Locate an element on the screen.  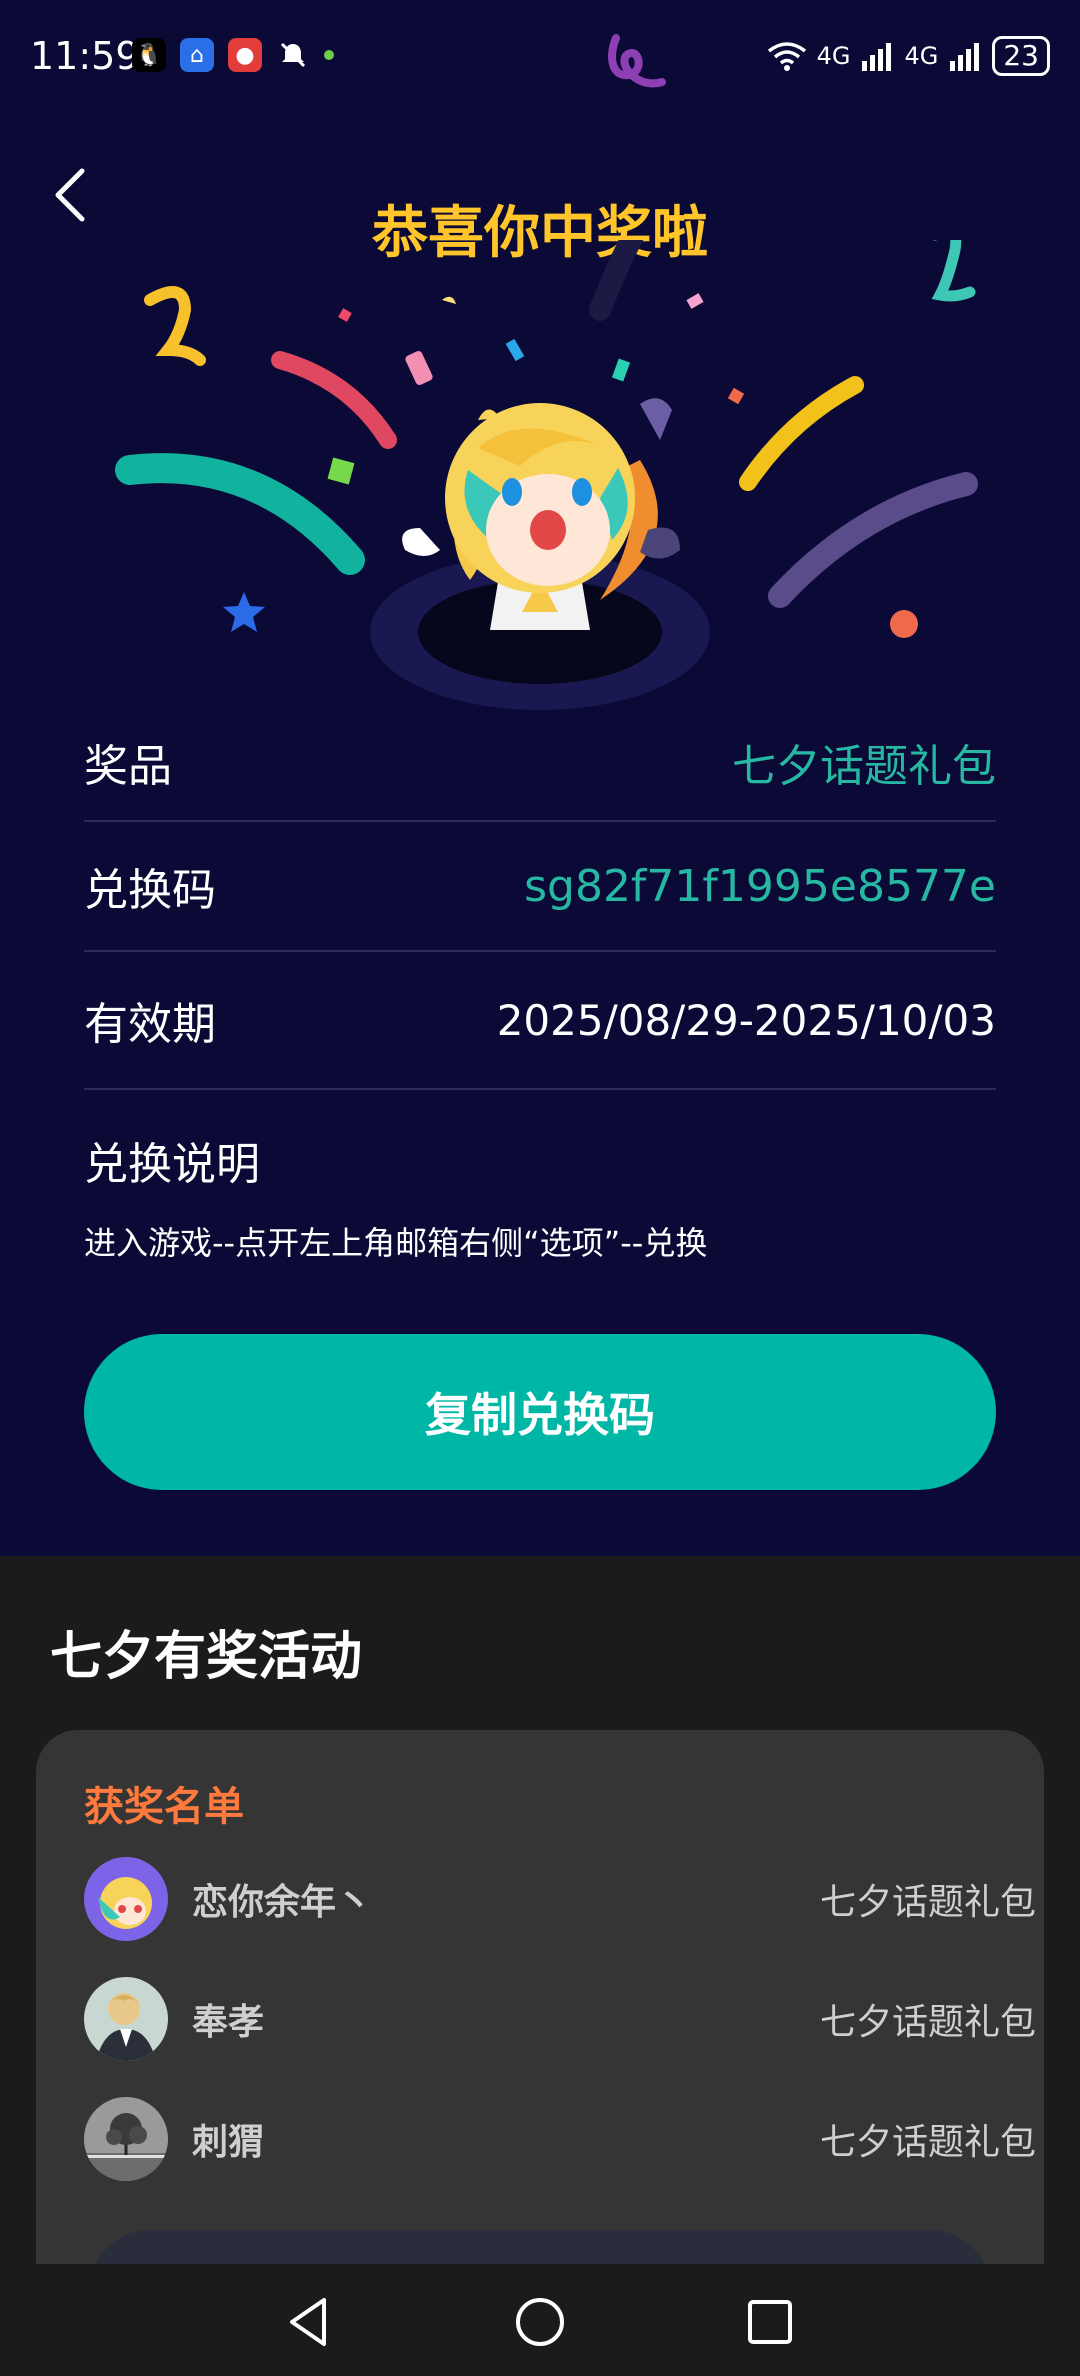
prize-row: 奖品 七夕话题礼包 is located at coordinates (540, 763).